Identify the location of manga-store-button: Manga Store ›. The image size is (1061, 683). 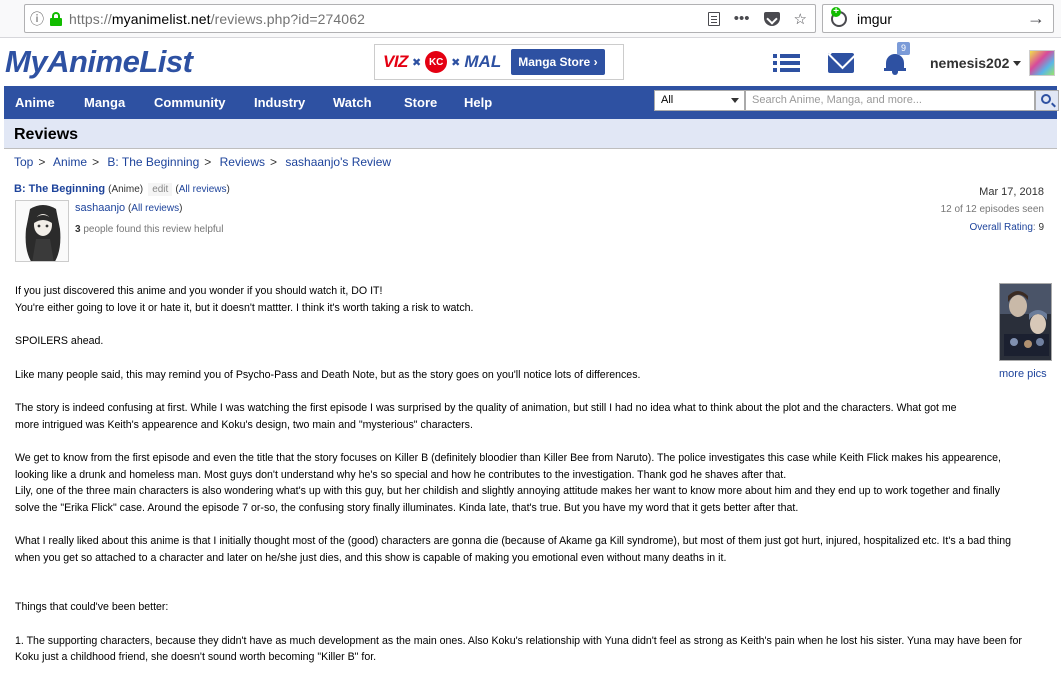
(558, 62).